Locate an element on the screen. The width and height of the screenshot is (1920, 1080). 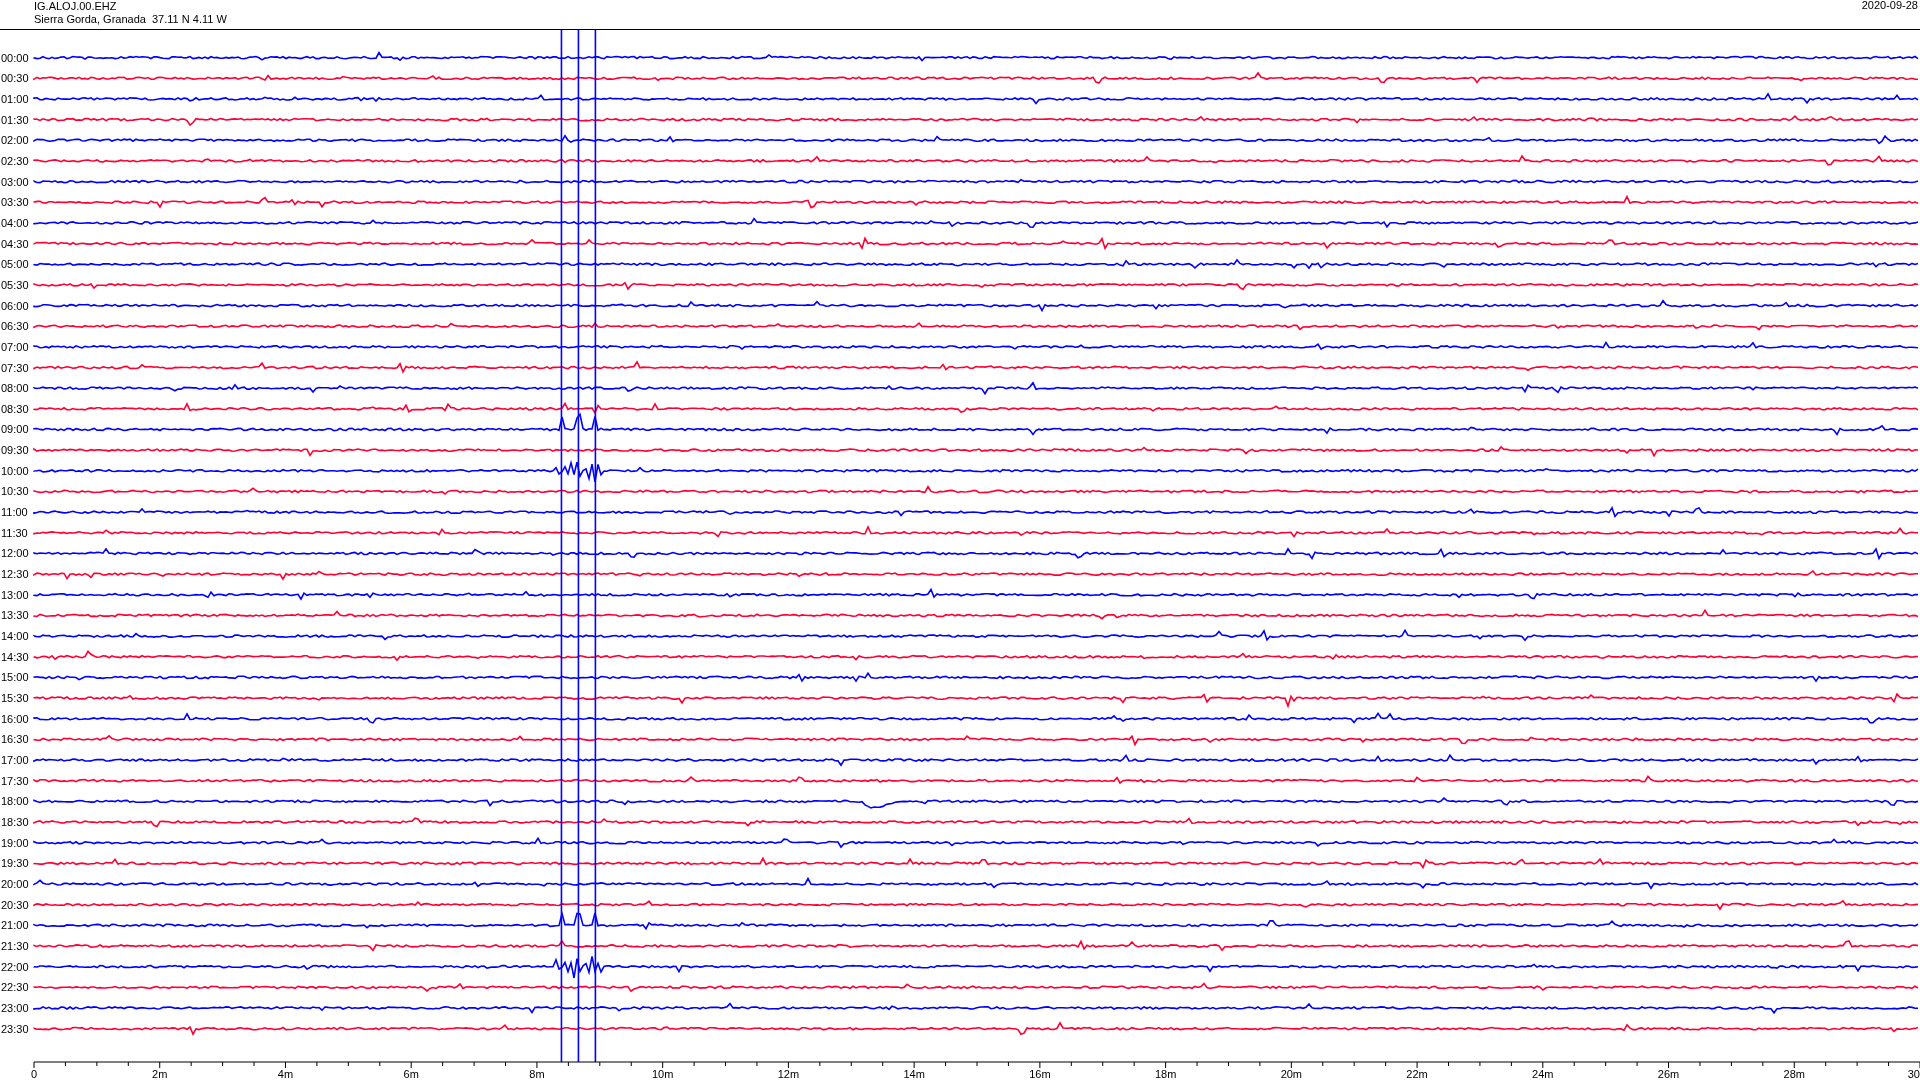
hour-label: 02:00 is located at coordinates (15, 140).